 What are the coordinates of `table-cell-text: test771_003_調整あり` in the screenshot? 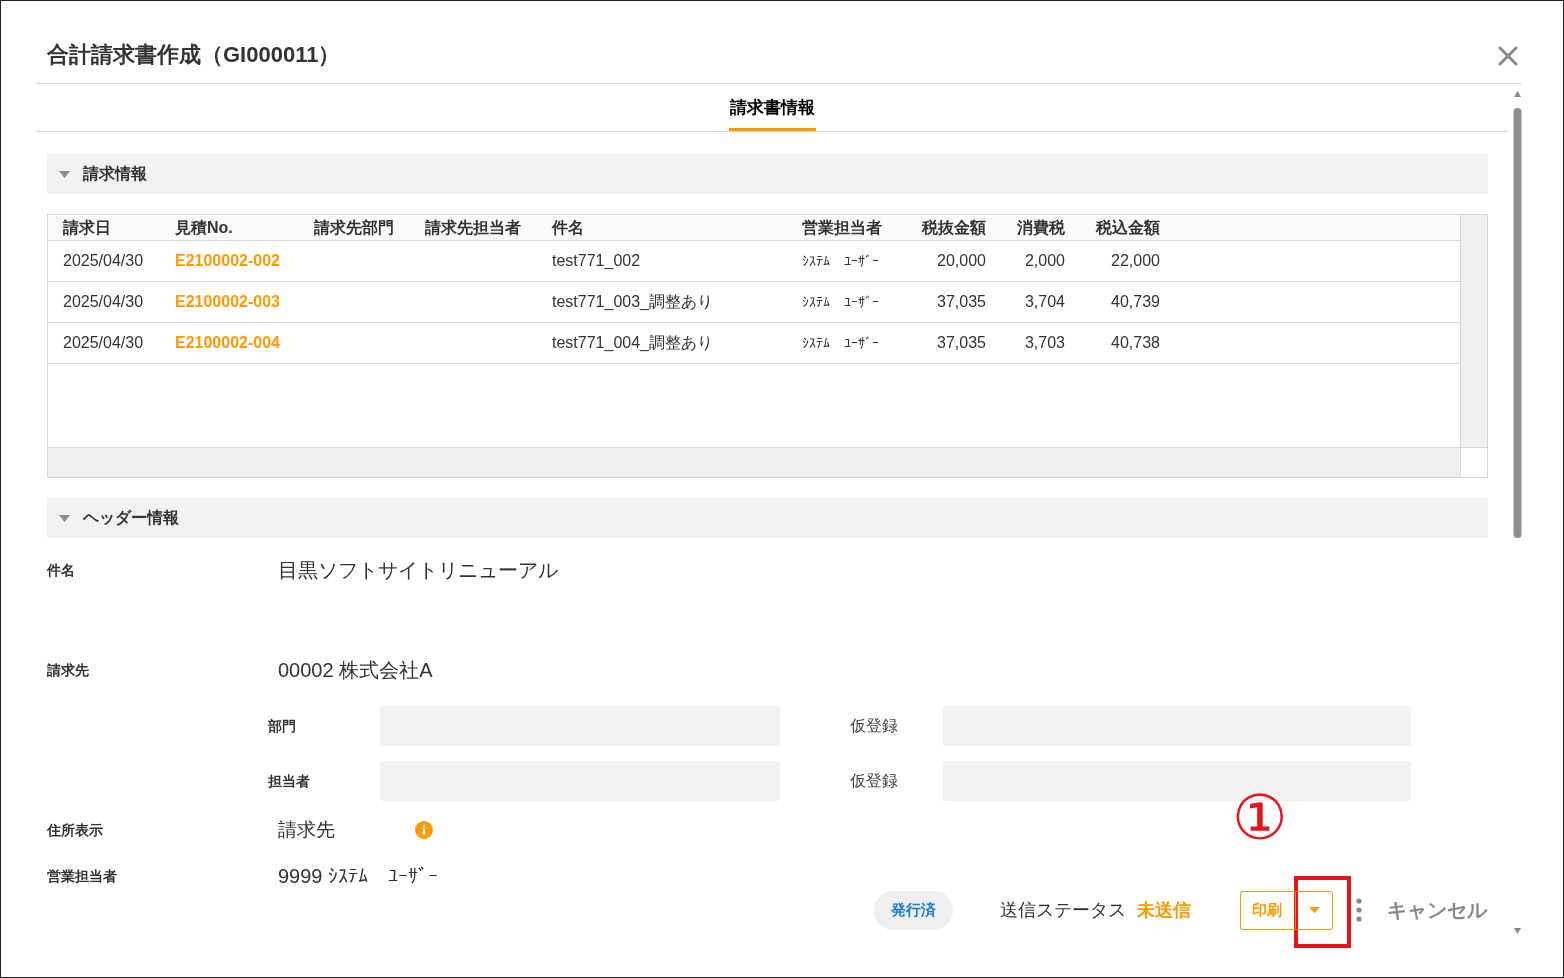 It's located at (633, 302).